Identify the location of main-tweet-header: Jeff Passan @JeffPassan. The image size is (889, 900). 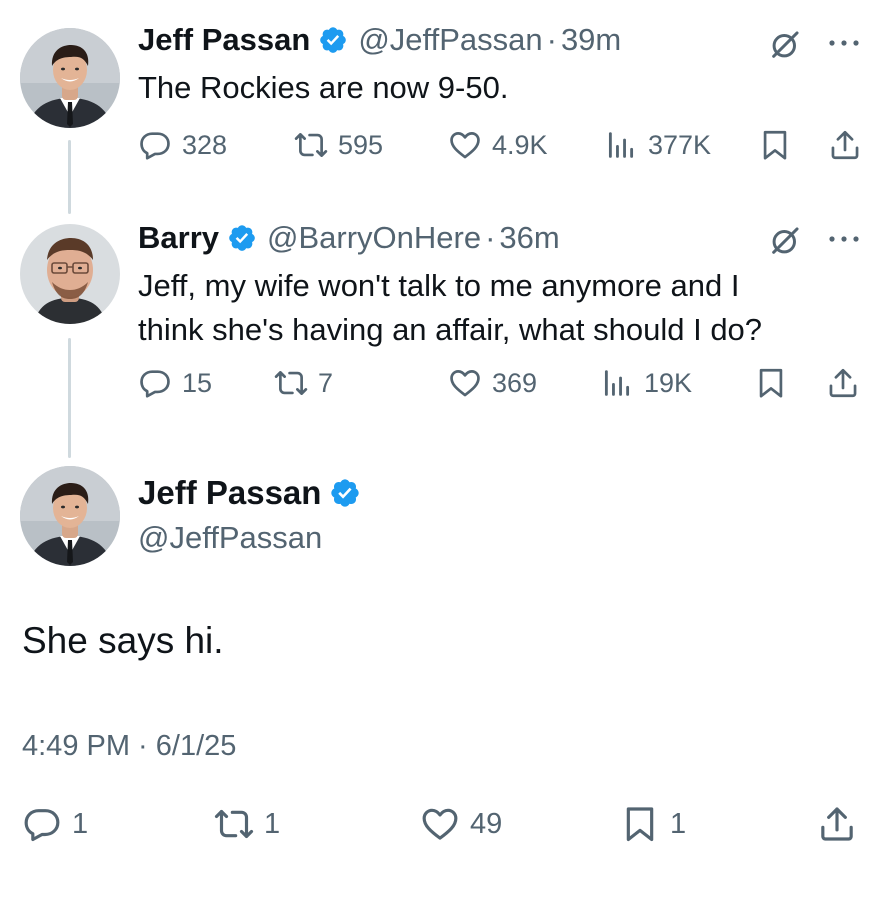
(254, 515).